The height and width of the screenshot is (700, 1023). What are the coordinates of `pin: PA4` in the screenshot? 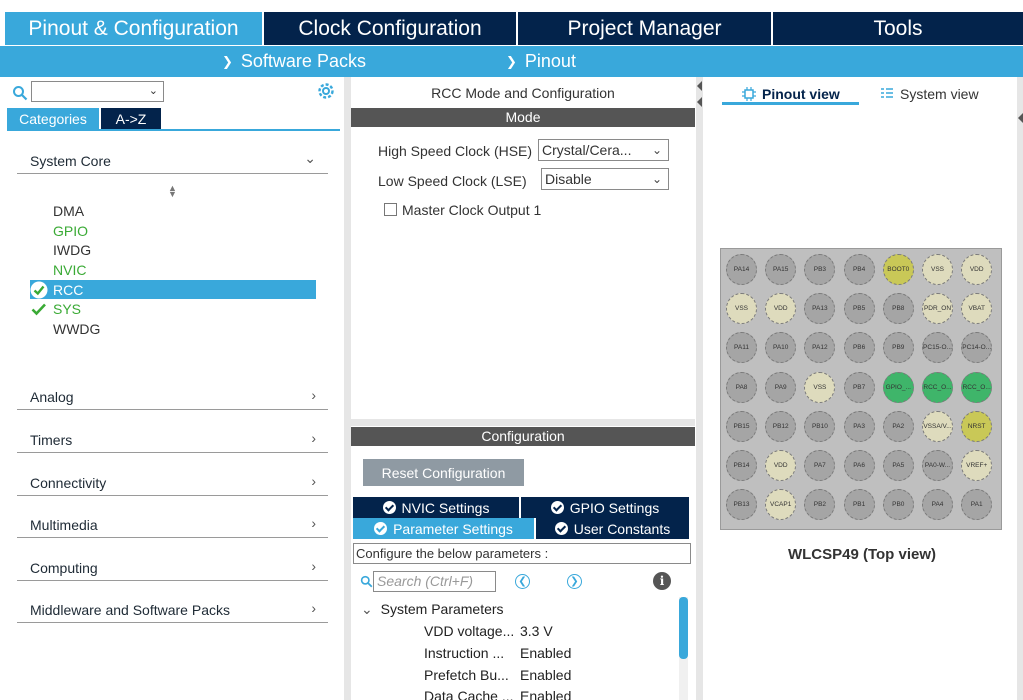 It's located at (937, 505).